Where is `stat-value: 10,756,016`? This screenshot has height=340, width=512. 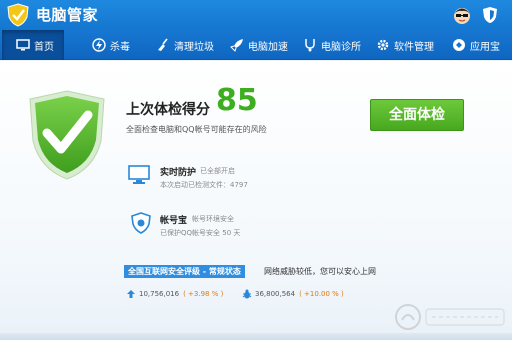
stat-value: 10,756,016 is located at coordinates (159, 294).